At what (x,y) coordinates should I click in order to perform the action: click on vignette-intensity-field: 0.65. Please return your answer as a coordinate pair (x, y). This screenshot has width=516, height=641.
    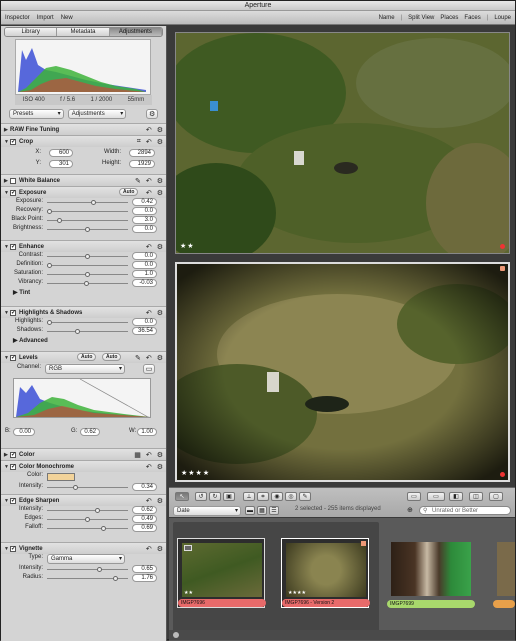
    Looking at the image, I should click on (144, 569).